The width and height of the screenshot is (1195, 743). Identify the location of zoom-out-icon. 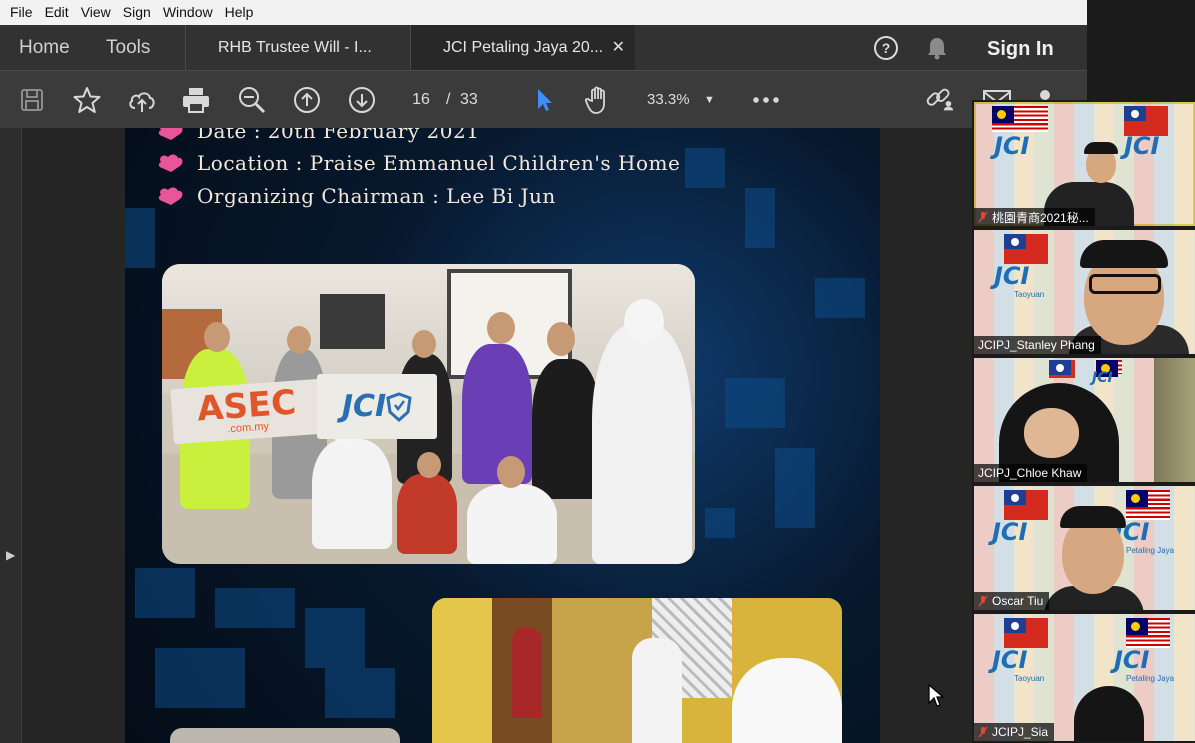
(252, 100).